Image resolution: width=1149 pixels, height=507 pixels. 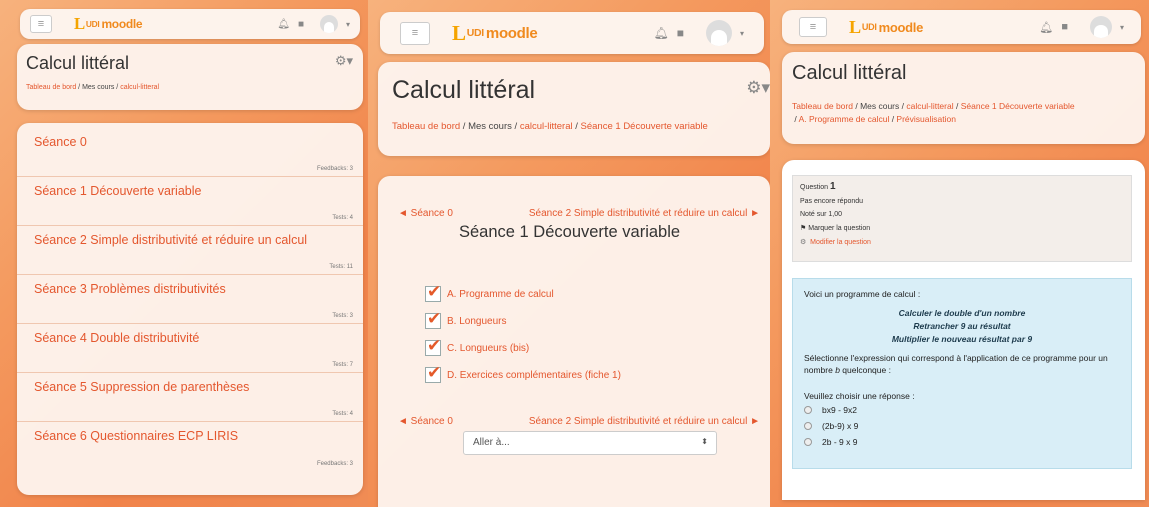 I want to click on activity-link: B. Longueurs, so click(x=477, y=321).